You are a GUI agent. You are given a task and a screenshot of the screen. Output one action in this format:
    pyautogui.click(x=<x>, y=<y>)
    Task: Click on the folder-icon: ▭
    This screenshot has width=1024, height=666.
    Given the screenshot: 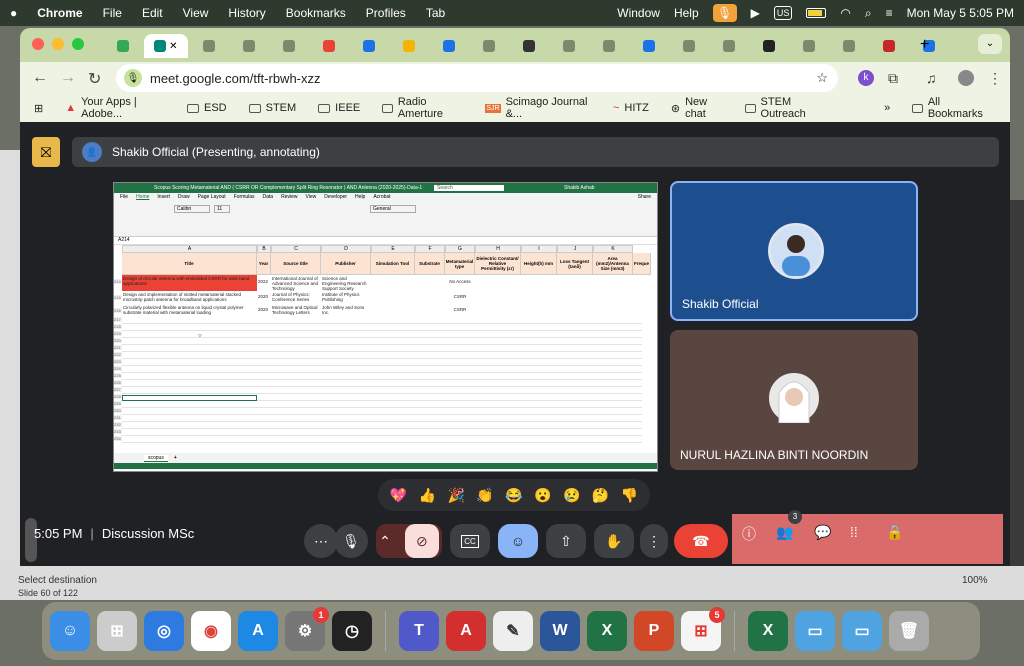 What is the action you would take?
    pyautogui.click(x=815, y=631)
    